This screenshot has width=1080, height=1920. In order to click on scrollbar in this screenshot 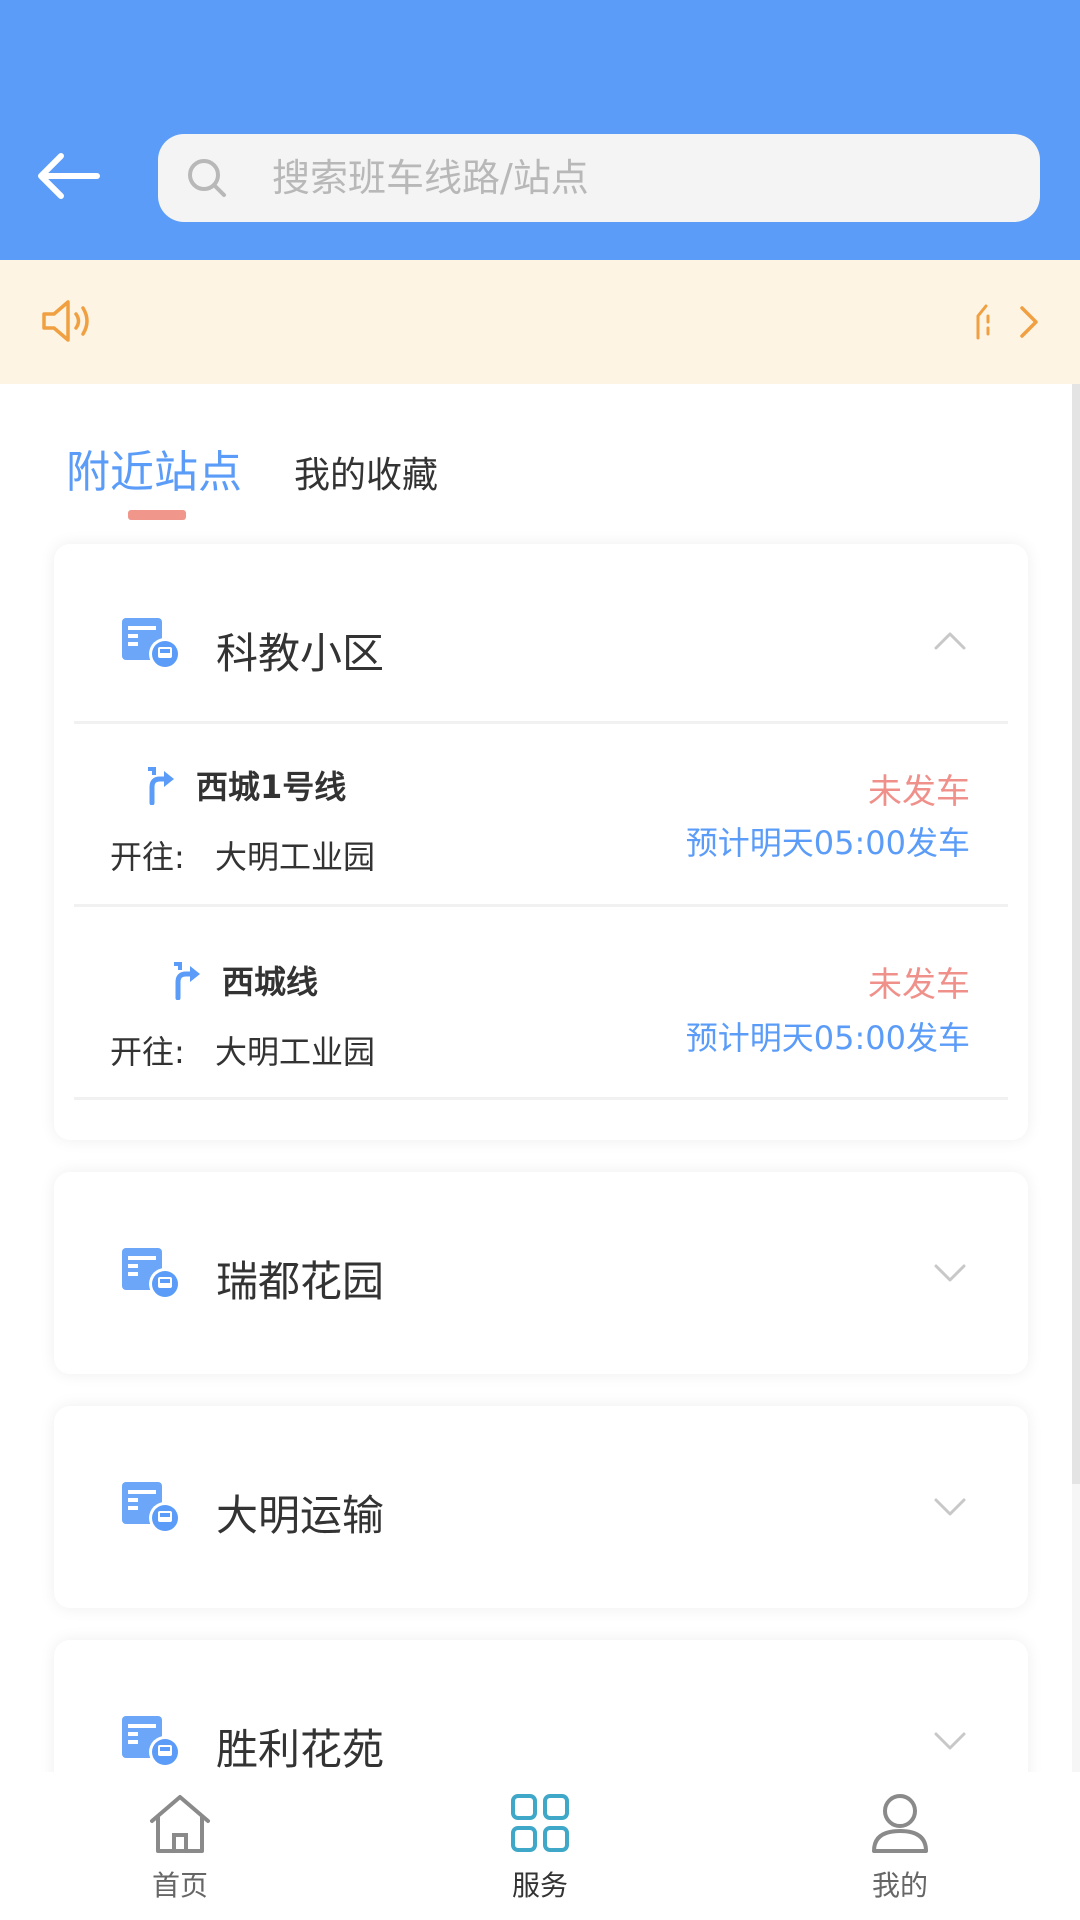, I will do `click(1076, 934)`.